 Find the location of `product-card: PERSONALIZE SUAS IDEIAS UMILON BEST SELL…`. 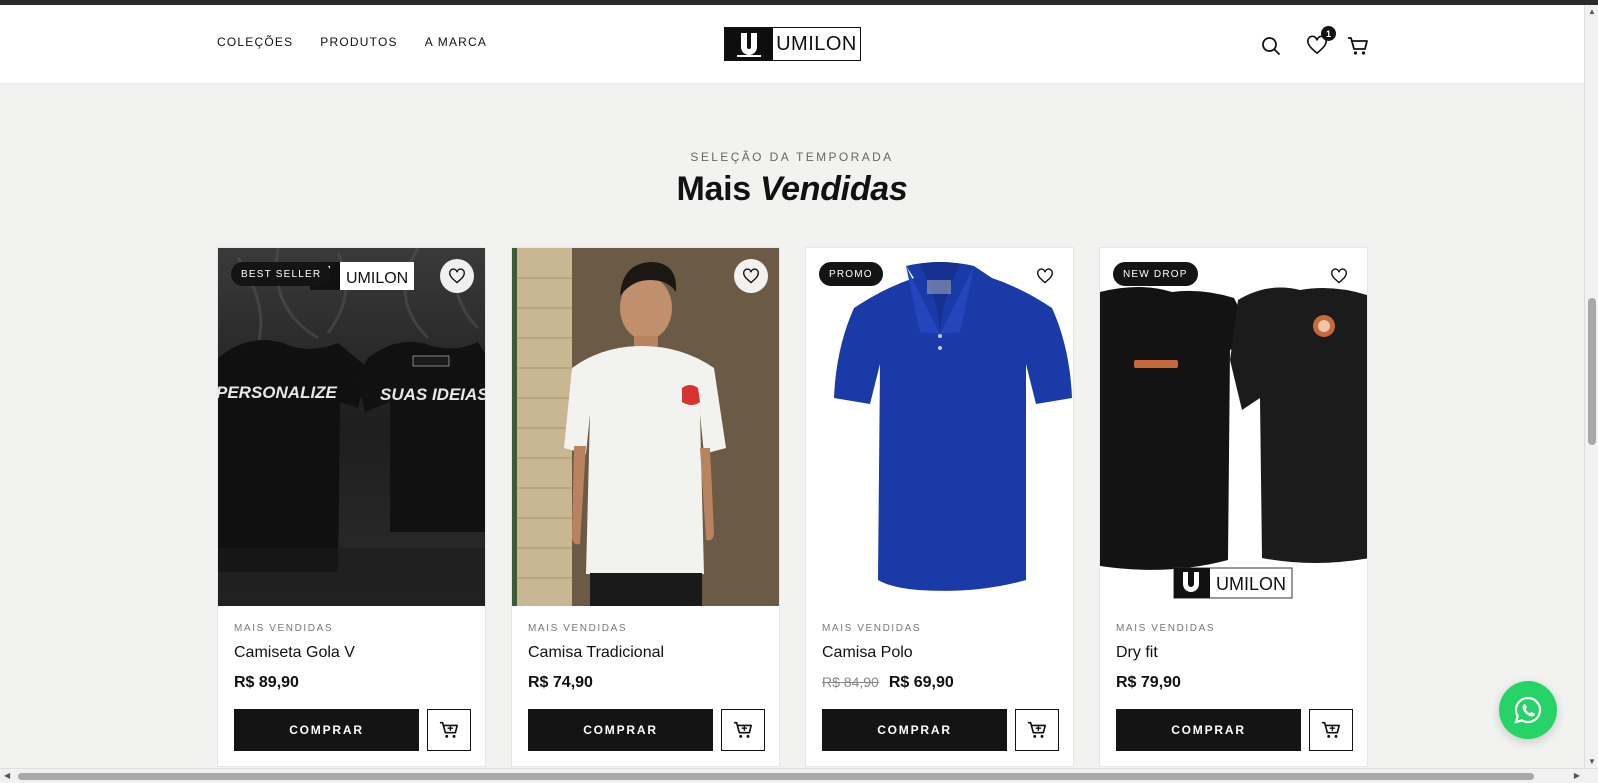

product-card: PERSONALIZE SUAS IDEIAS UMILON BEST SELL… is located at coordinates (351, 507).